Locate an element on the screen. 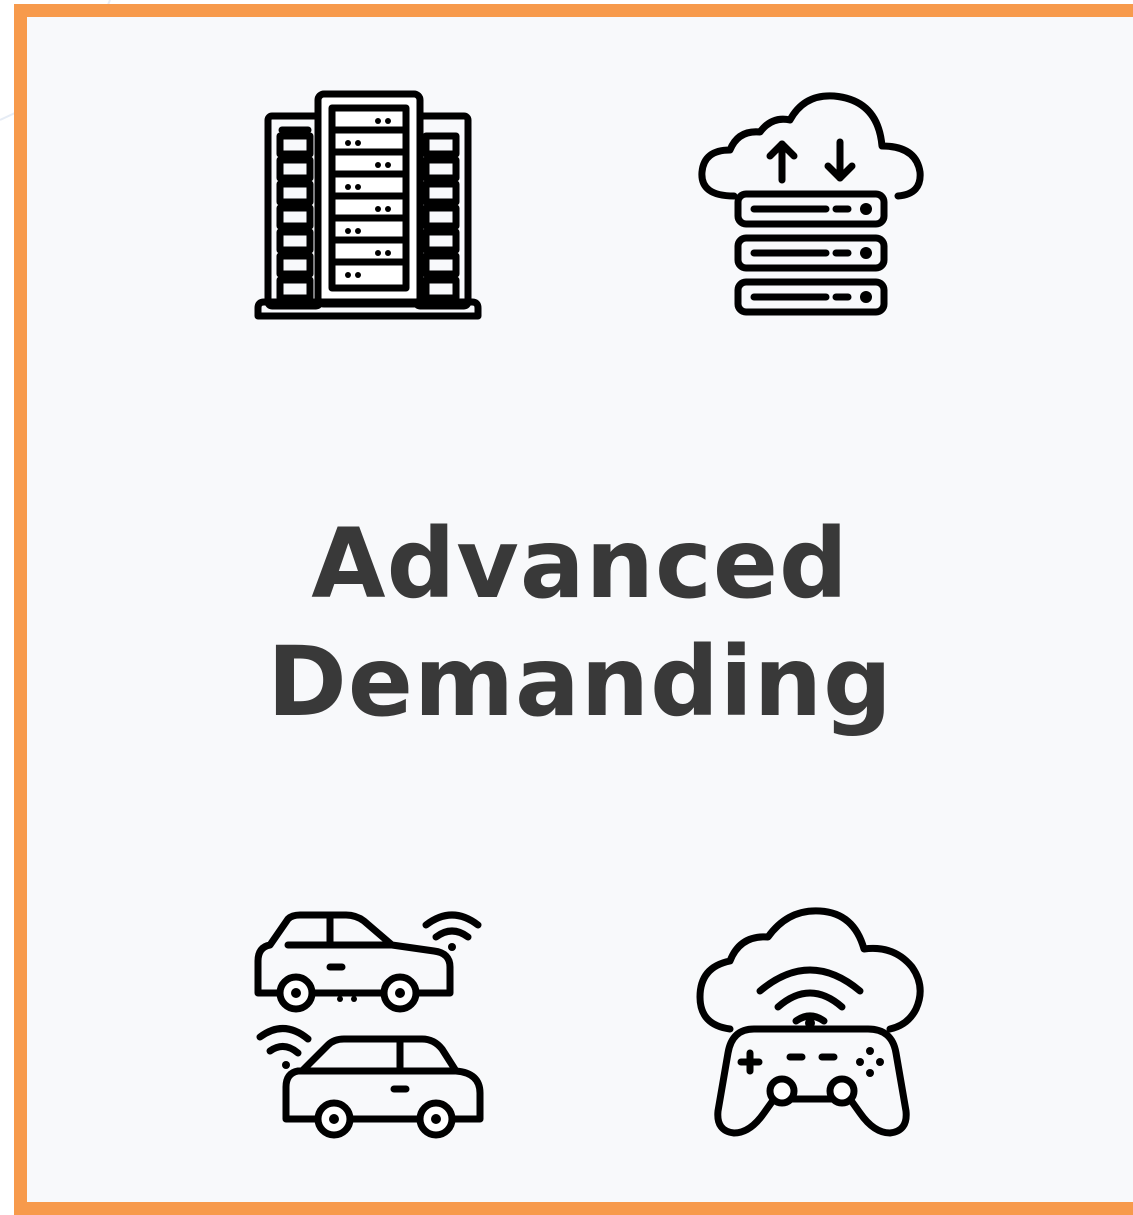 The image size is (1133, 1215). heading-line-2: Demanding is located at coordinates (580, 682).